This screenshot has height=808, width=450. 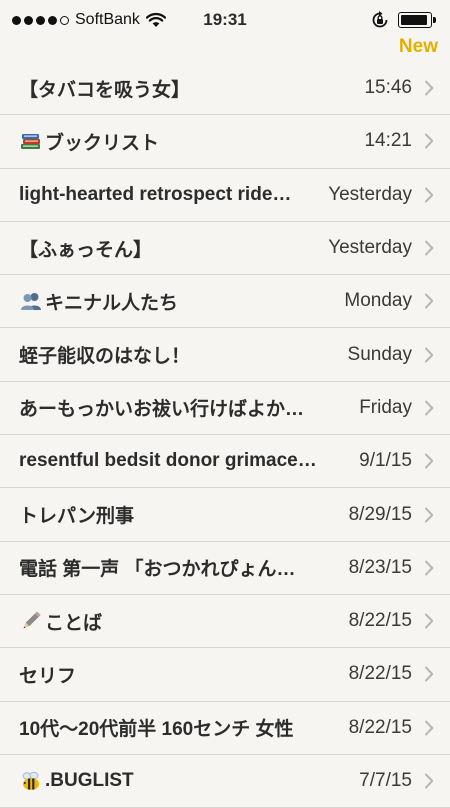 What do you see at coordinates (31, 621) in the screenshot?
I see `pencil-icon` at bounding box center [31, 621].